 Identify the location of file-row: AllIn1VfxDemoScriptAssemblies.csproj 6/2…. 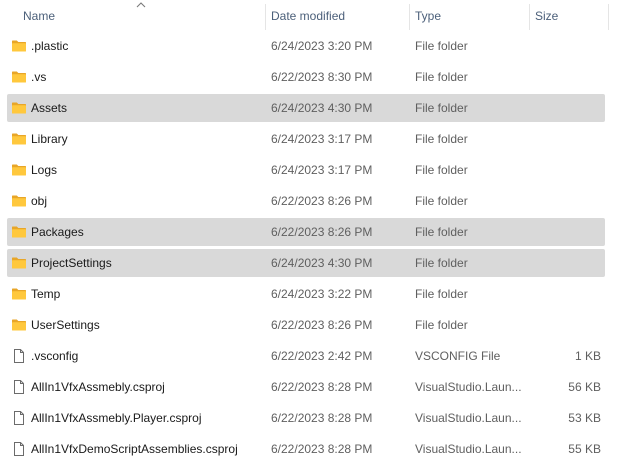
(306, 449).